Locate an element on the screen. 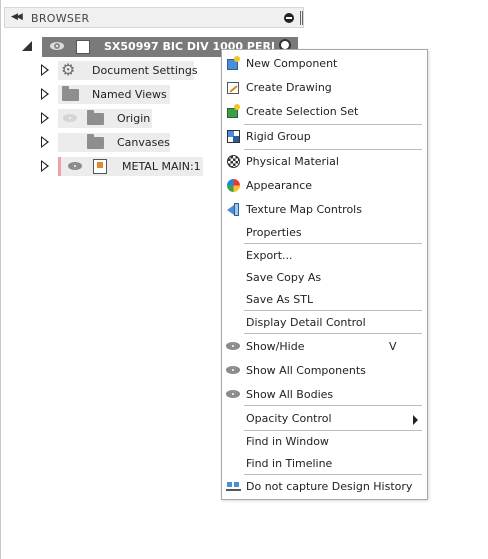  texture-map-icon is located at coordinates (233, 209).